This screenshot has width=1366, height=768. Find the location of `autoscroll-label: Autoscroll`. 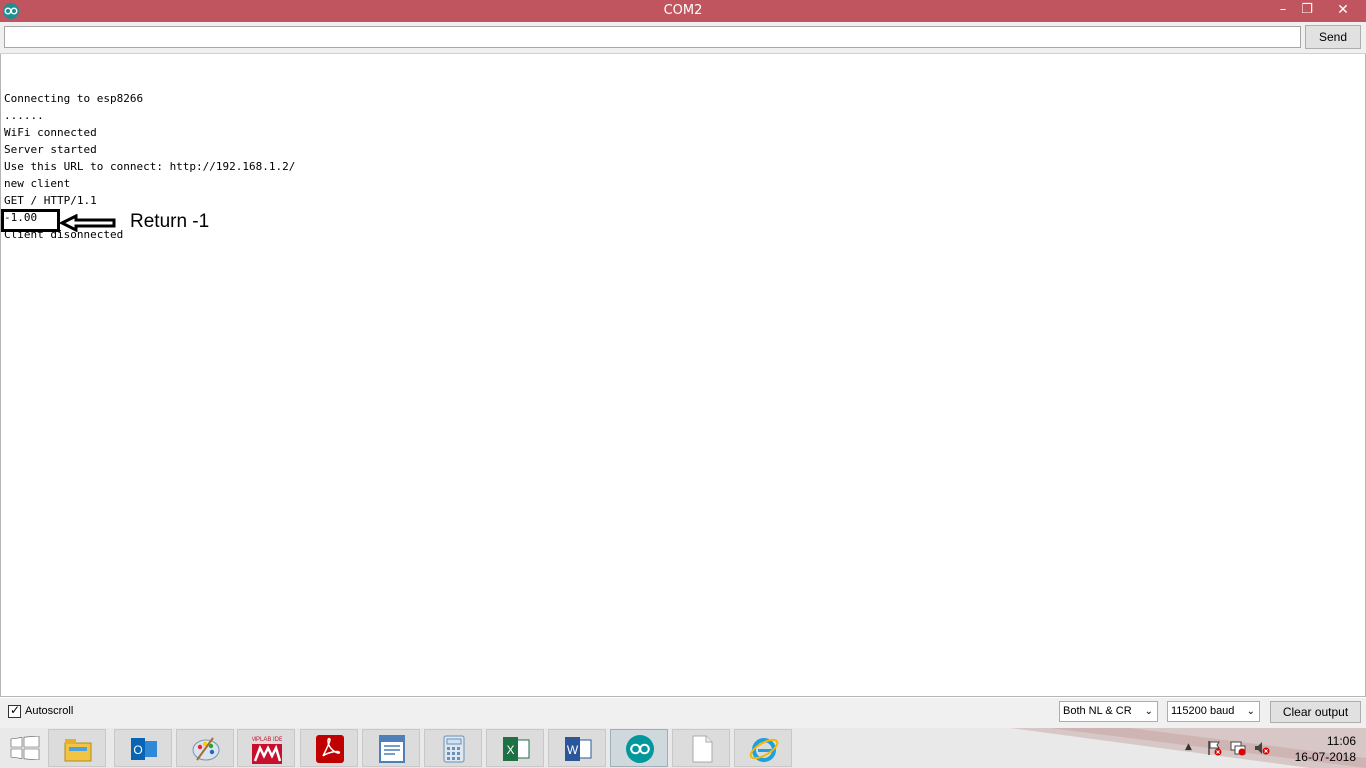

autoscroll-label: Autoscroll is located at coordinates (49, 711).